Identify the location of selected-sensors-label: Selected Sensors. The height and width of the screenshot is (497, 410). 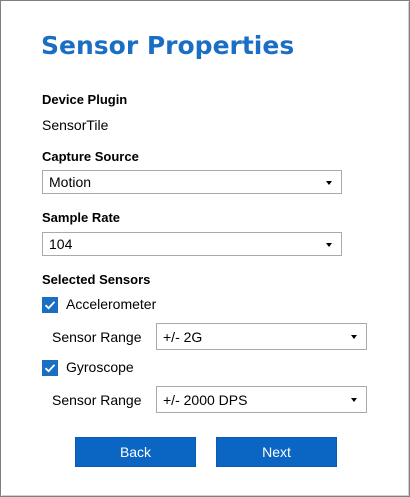
(96, 279).